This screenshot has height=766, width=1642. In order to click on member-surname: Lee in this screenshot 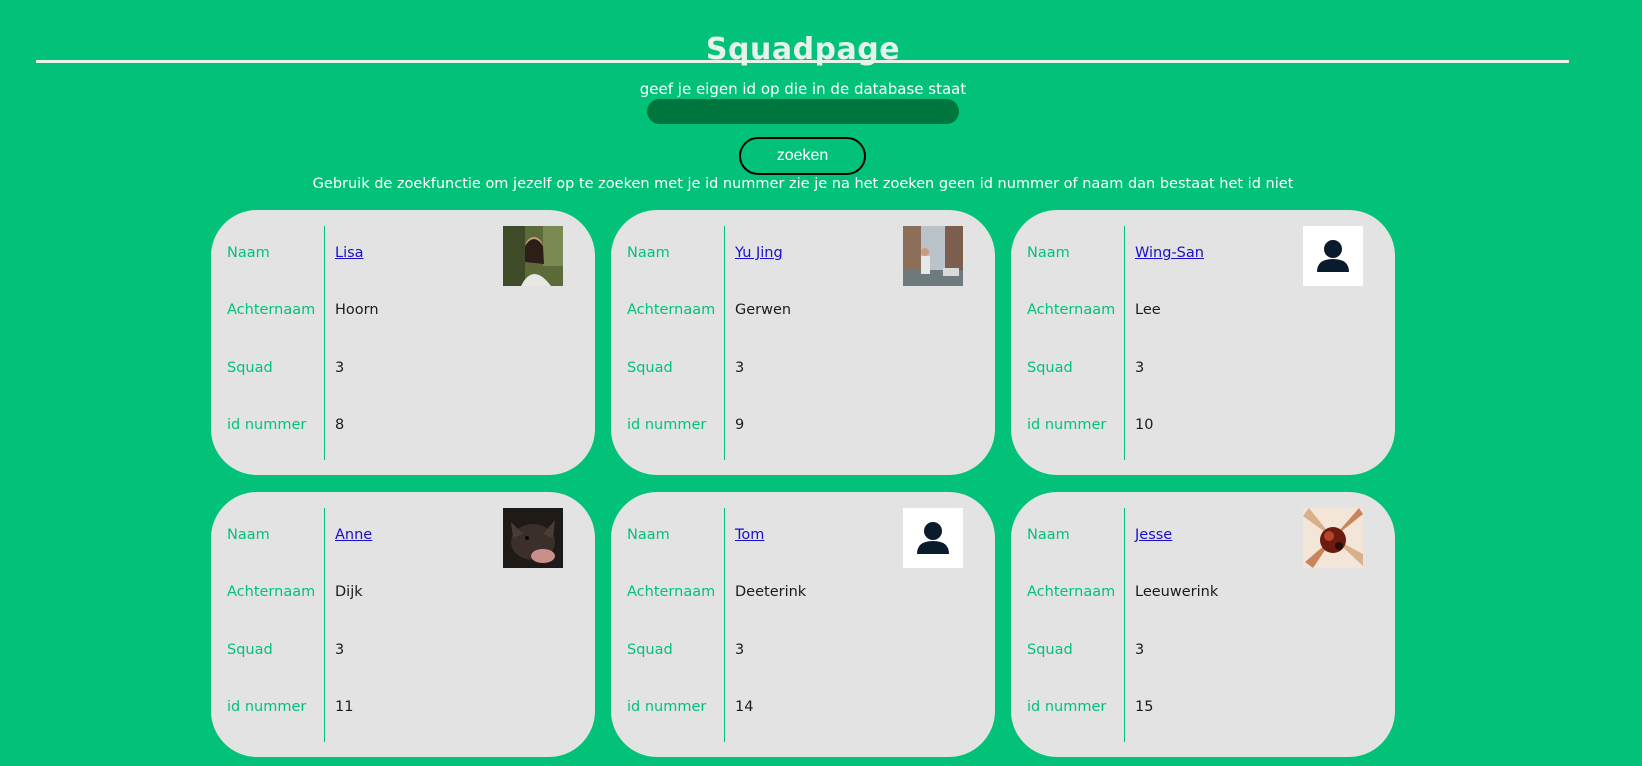, I will do `click(1148, 310)`.